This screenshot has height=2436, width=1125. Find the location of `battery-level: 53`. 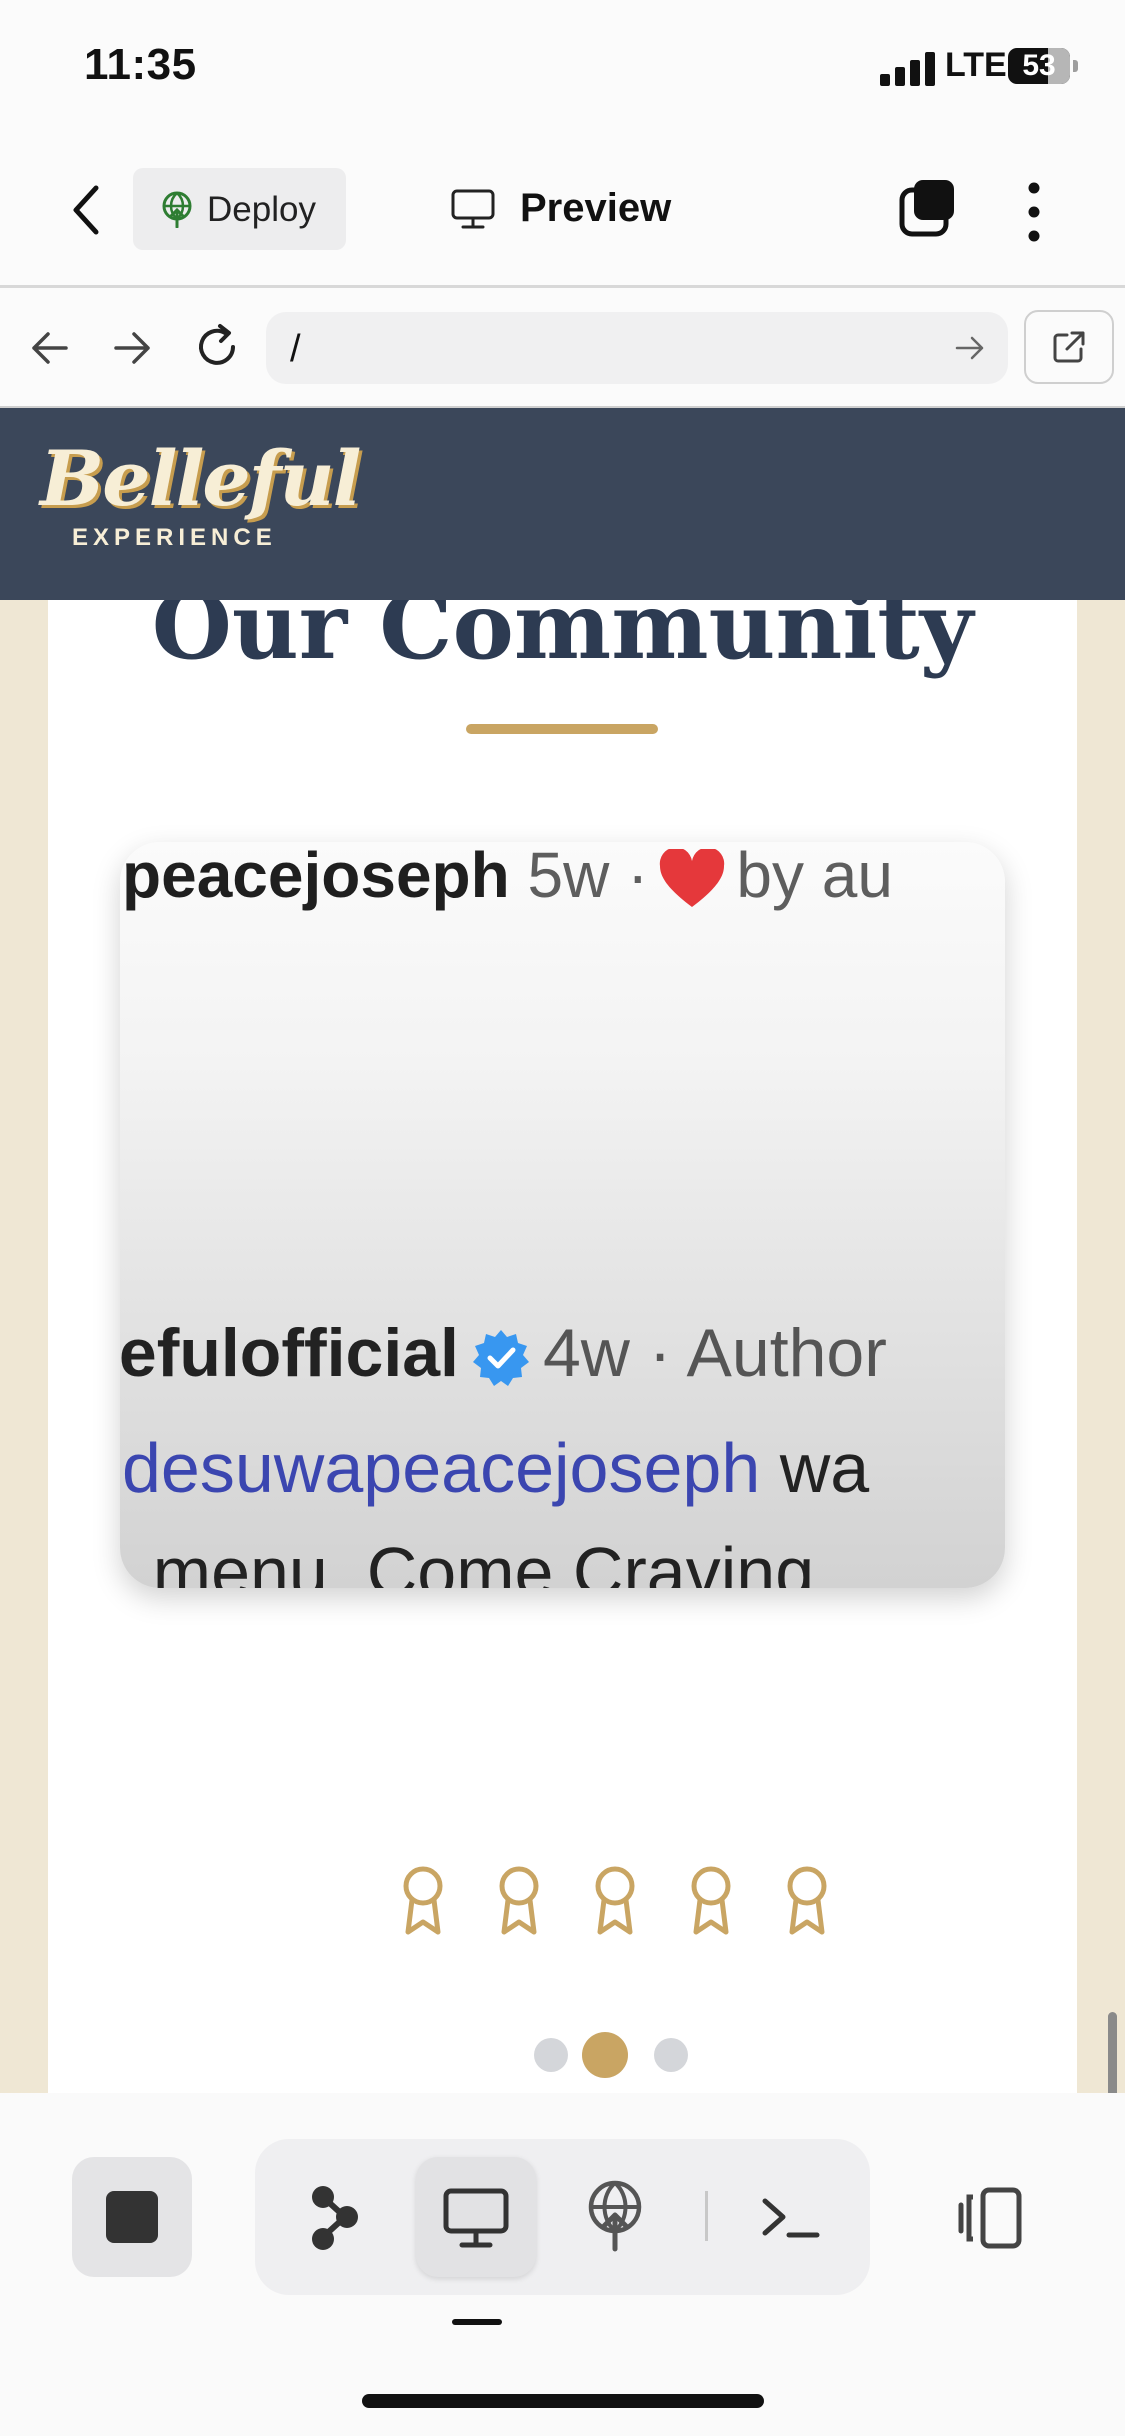

battery-level: 53 is located at coordinates (1039, 65).